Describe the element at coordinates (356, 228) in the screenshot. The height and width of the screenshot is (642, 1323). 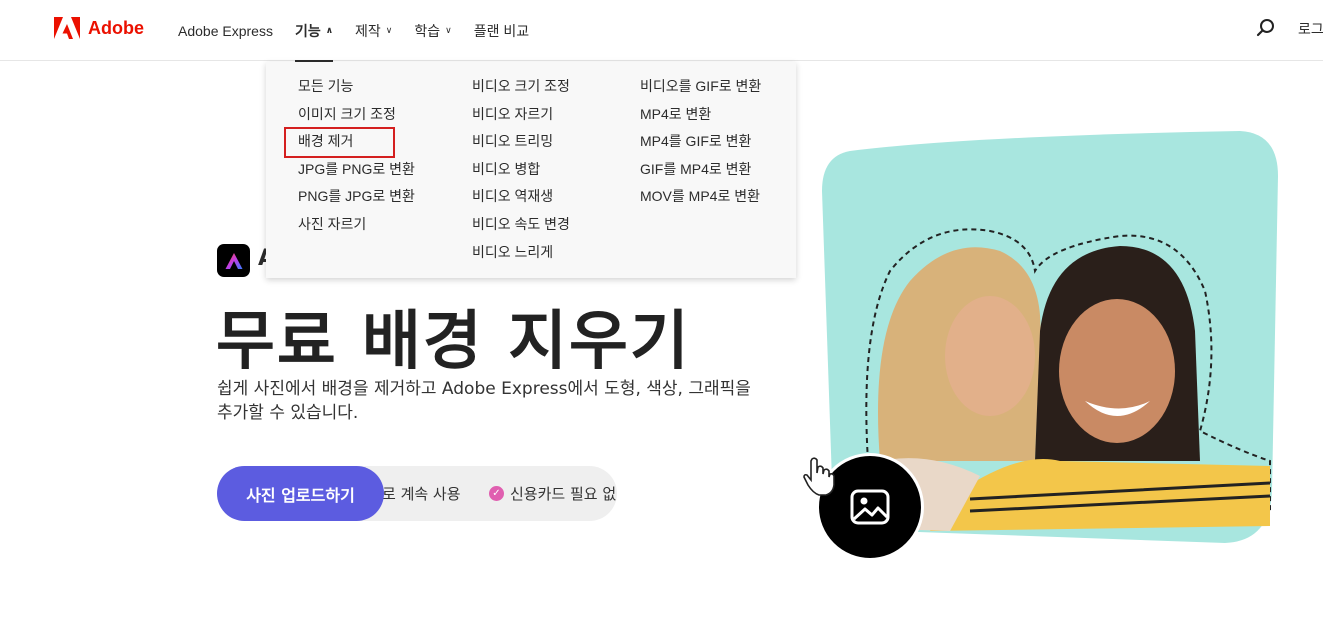
I see `menu-item-crop-photo: 사진 자르기` at that location.